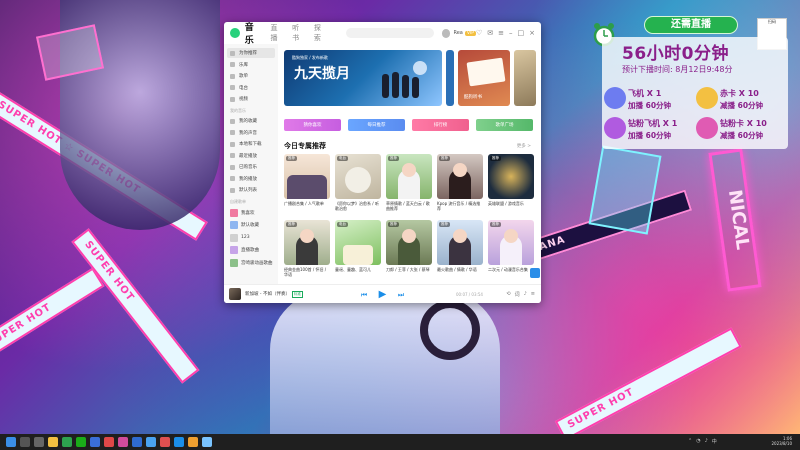 This screenshot has width=800, height=450. I want to click on sidebar-item-my-play: 我的播放, so click(251, 179).